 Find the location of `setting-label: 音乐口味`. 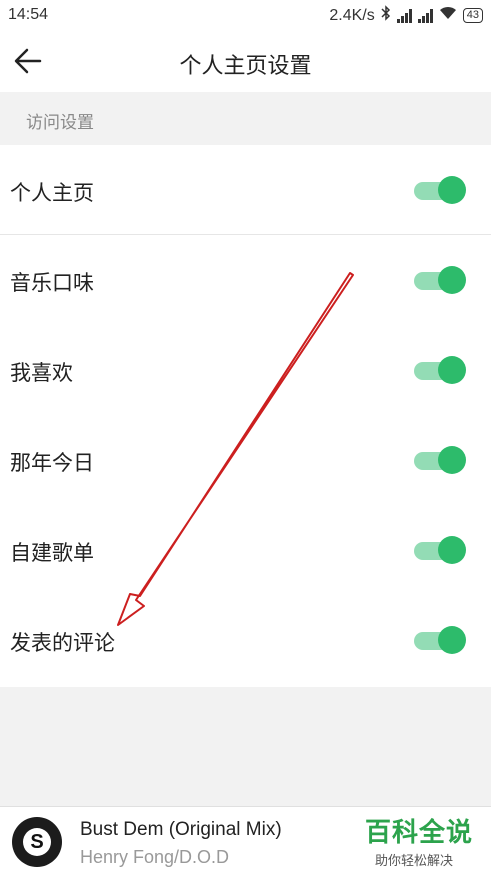

setting-label: 音乐口味 is located at coordinates (52, 283).